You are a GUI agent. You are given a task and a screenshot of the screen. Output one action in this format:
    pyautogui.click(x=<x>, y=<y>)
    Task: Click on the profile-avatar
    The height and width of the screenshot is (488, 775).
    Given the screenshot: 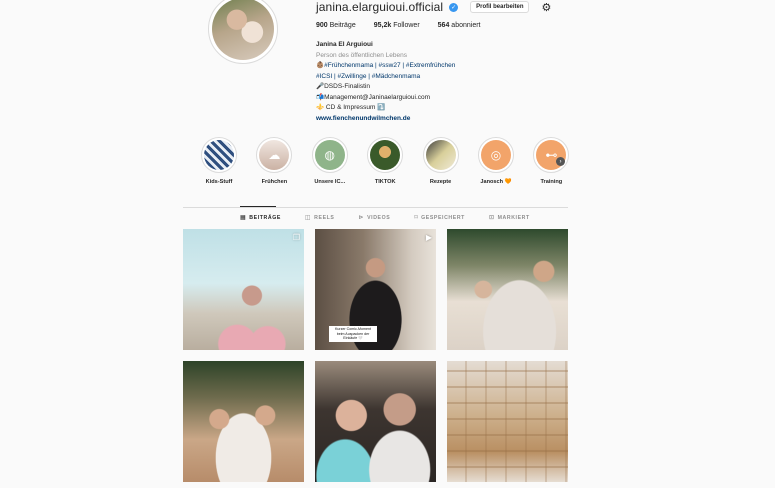 What is the action you would take?
    pyautogui.click(x=243, y=32)
    